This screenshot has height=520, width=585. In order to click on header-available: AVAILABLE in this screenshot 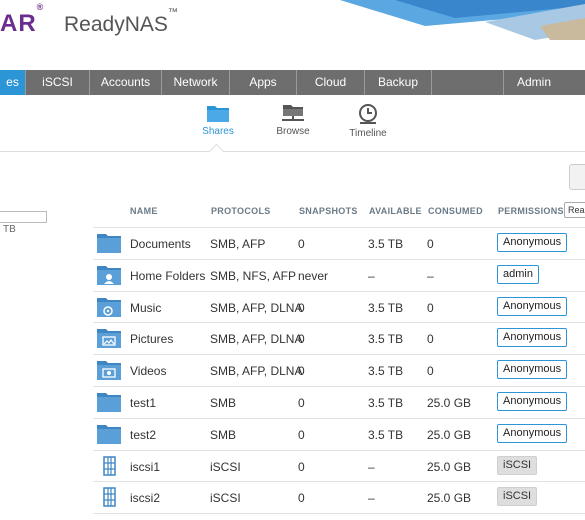, I will do `click(395, 211)`.